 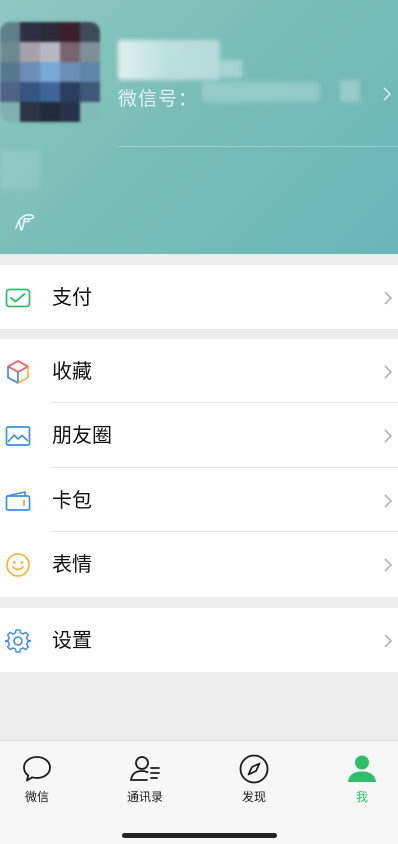 What do you see at coordinates (18, 501) in the screenshot?
I see `card-icon` at bounding box center [18, 501].